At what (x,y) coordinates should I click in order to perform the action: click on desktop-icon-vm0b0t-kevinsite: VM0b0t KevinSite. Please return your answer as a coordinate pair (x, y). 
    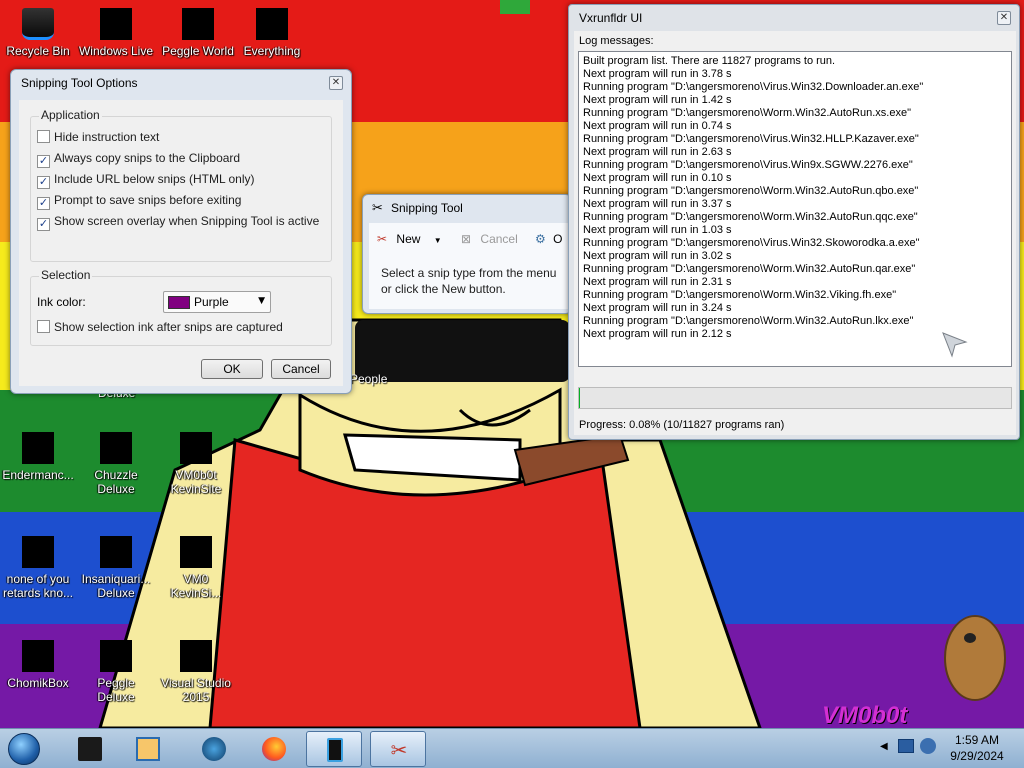
    Looking at the image, I should click on (196, 468).